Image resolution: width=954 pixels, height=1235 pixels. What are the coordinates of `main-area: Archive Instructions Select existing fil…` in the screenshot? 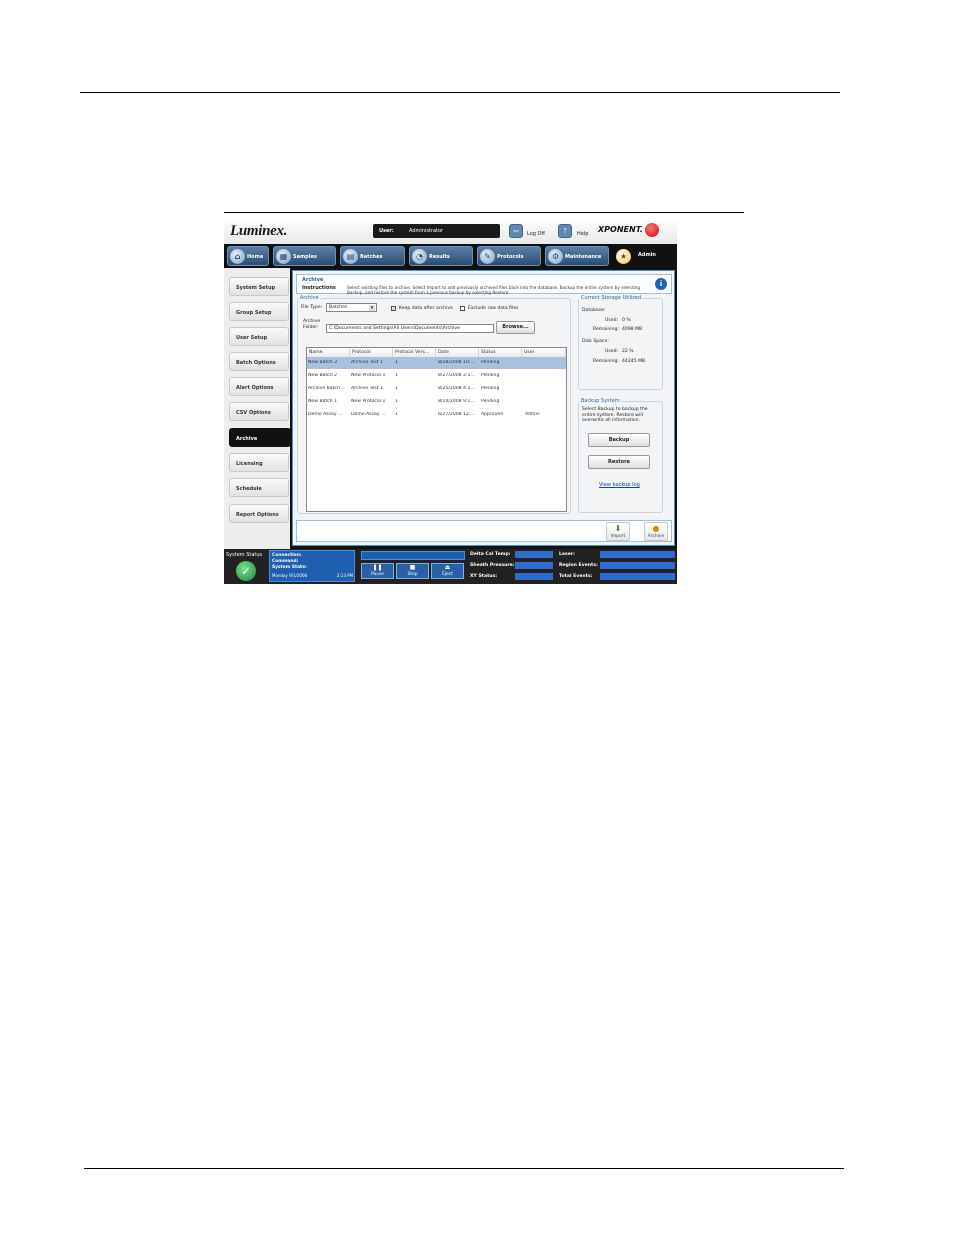 It's located at (483, 408).